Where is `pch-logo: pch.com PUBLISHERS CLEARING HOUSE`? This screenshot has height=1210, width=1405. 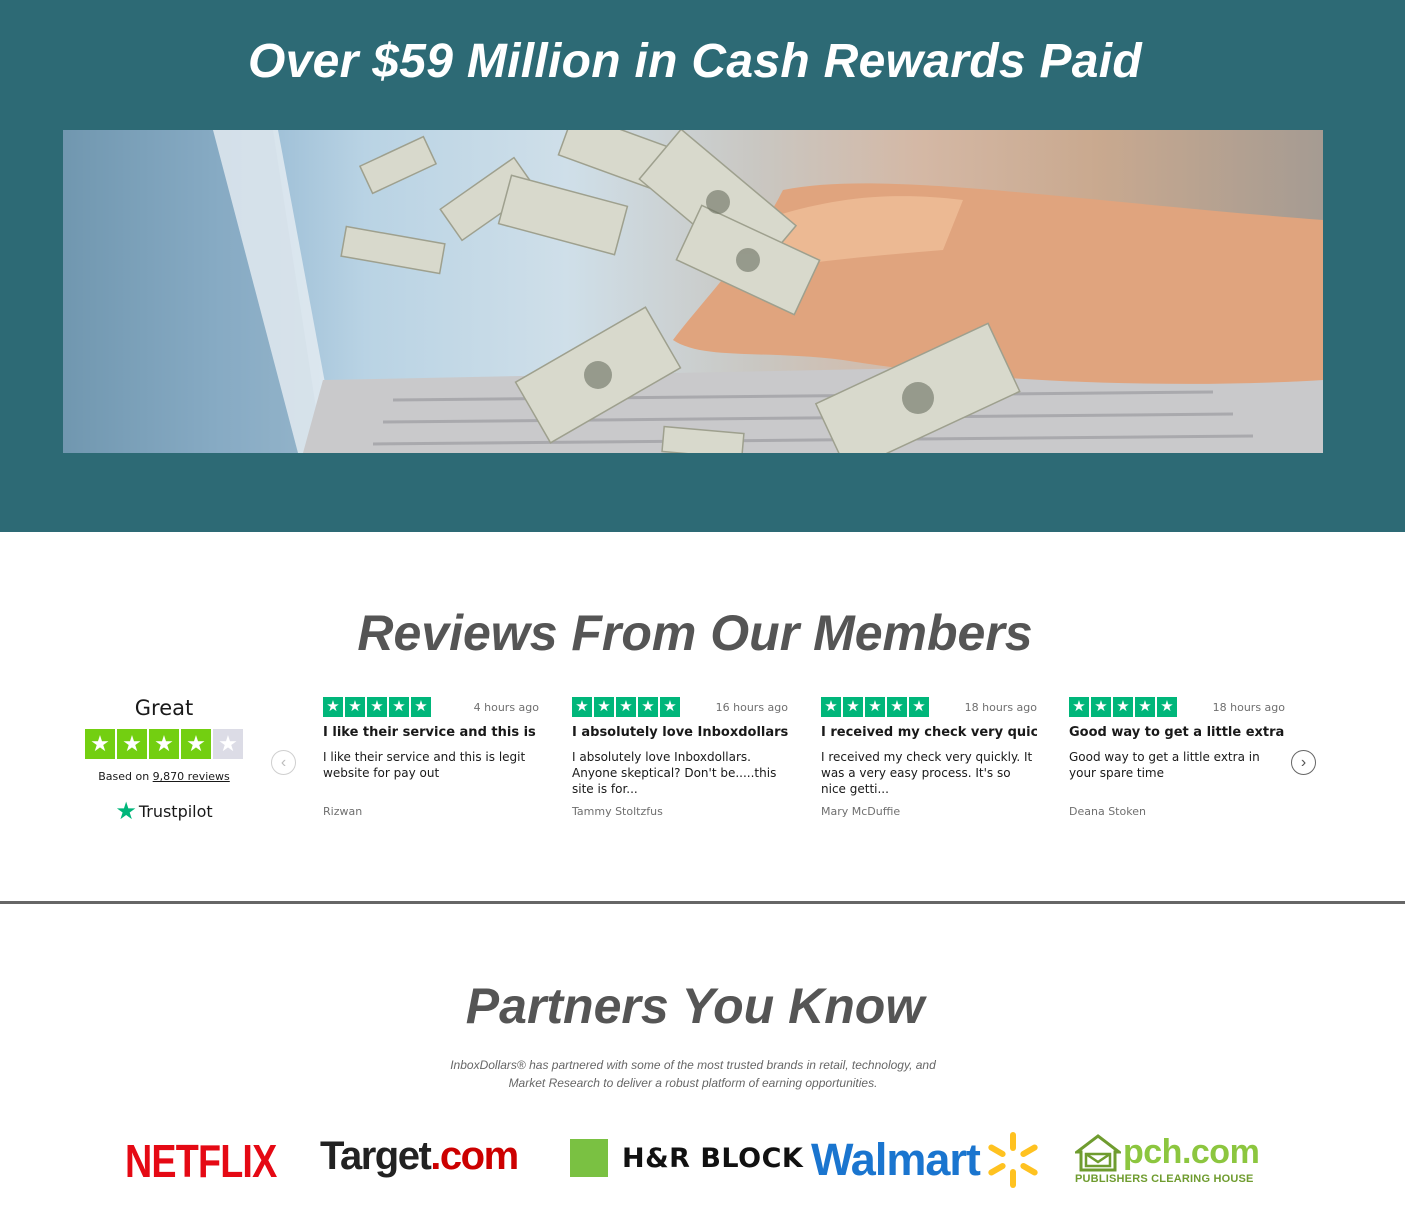
pch-logo: pch.com PUBLISHERS CLEARING HOUSE is located at coordinates (1167, 1159).